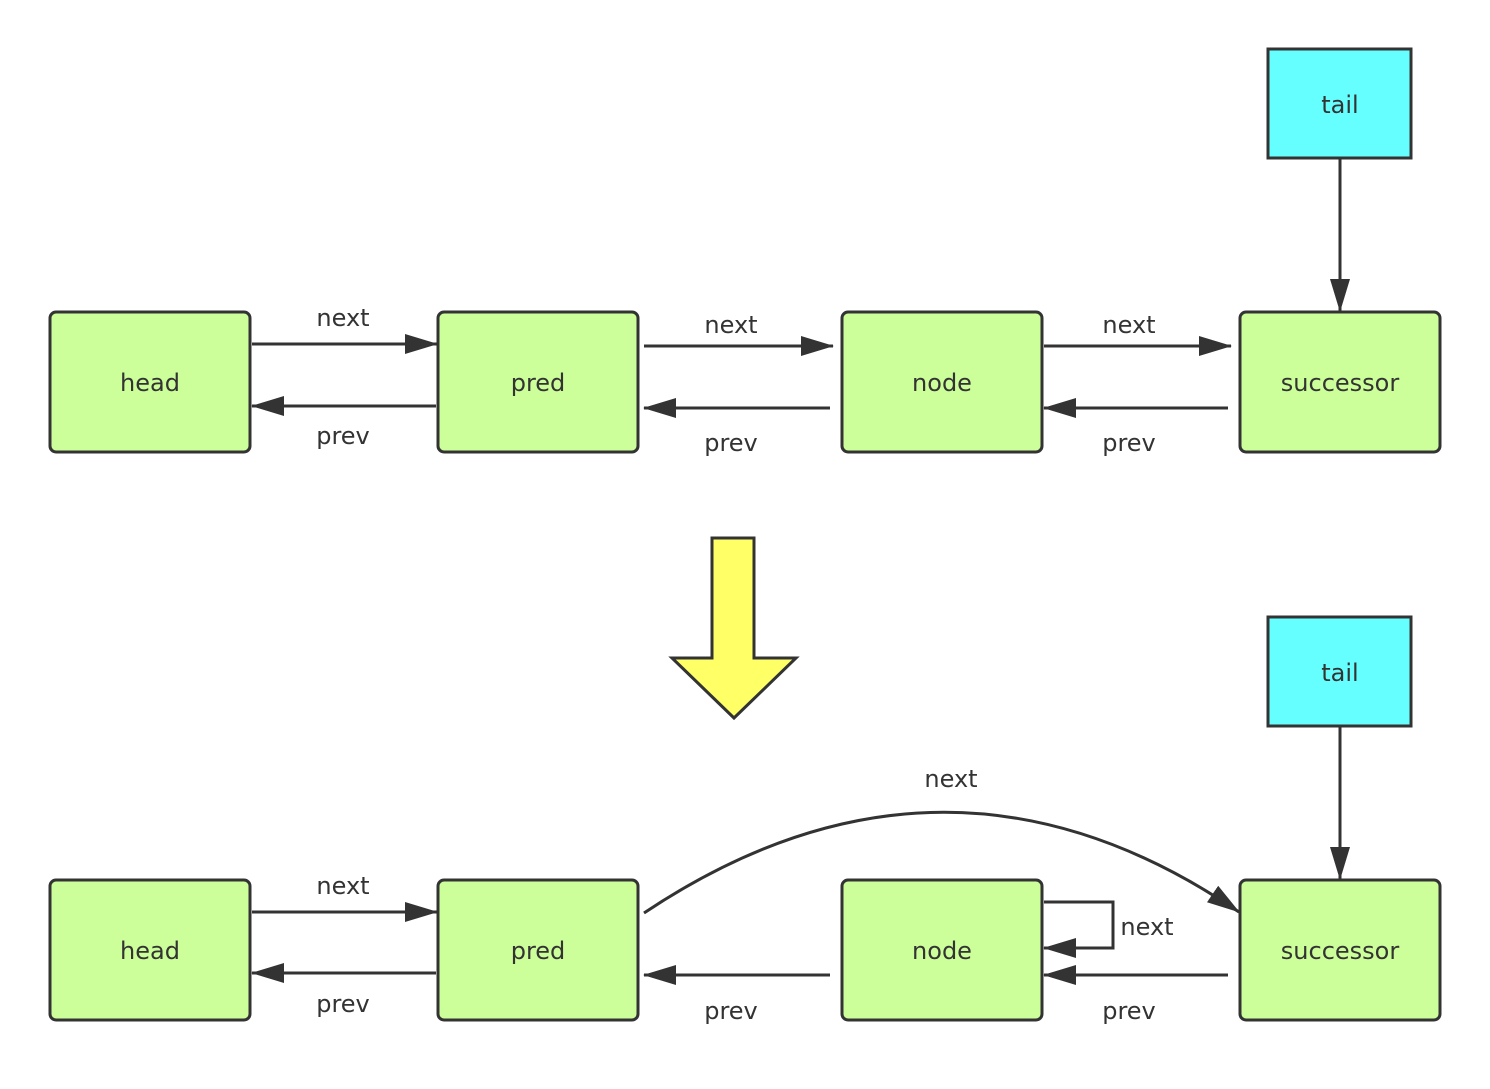 Image resolution: width=1490 pixels, height=1089 pixels. I want to click on down-arrow-icon, so click(734, 628).